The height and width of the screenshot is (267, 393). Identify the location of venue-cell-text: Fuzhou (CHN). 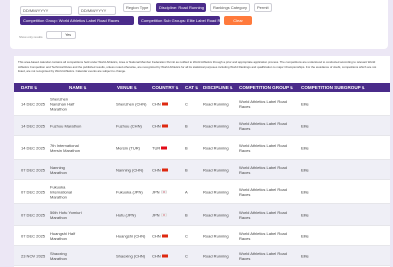
(129, 125).